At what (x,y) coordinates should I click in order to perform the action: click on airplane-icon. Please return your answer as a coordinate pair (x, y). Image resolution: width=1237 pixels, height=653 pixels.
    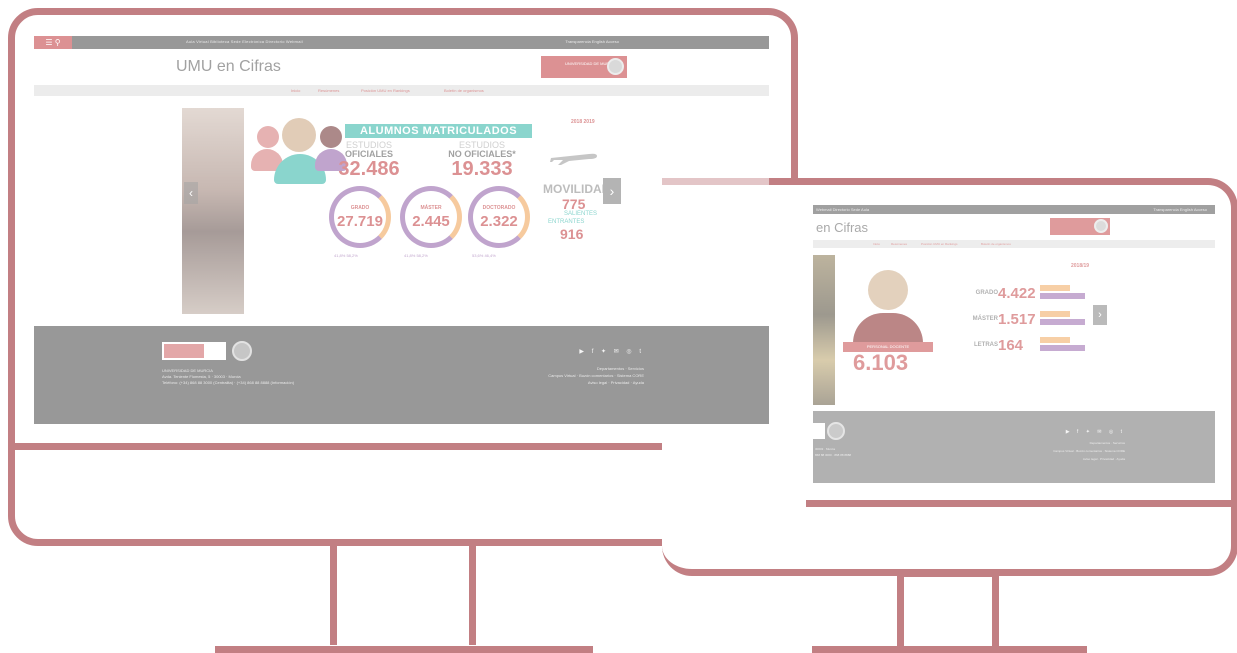
    Looking at the image, I should click on (573, 159).